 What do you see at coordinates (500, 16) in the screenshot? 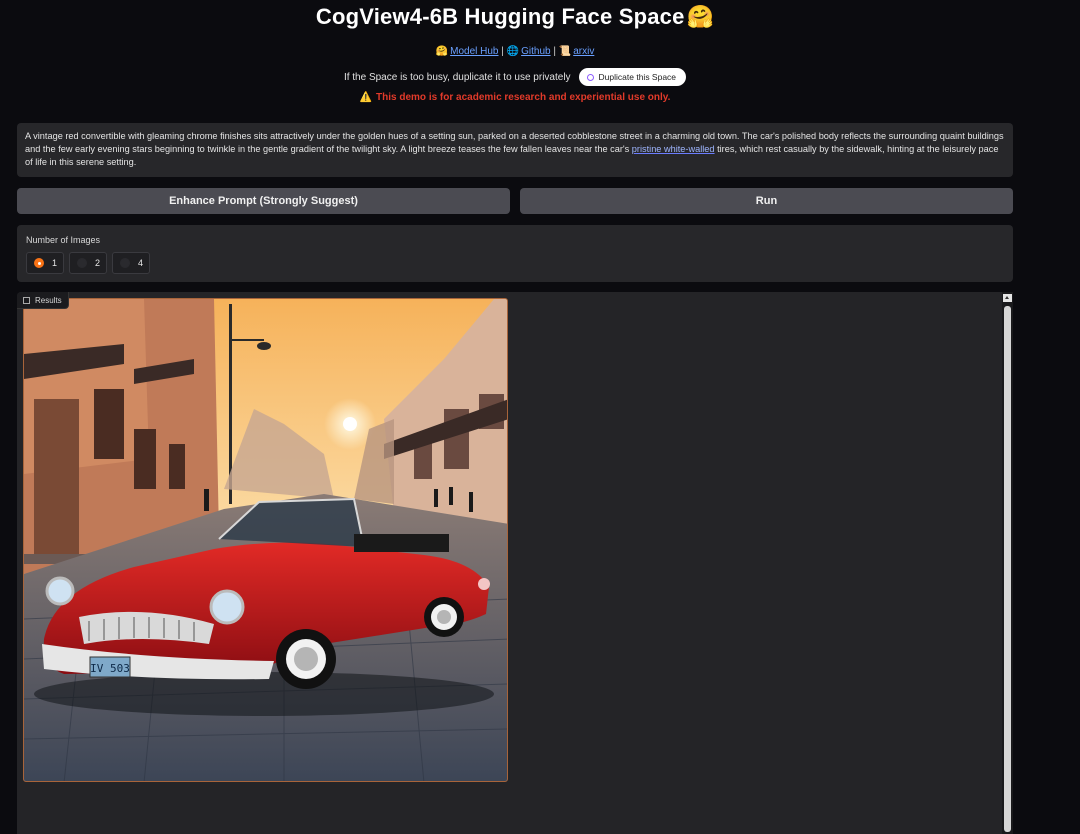
I see `page-title-text: CogView4-6B Hugging Face Space` at bounding box center [500, 16].